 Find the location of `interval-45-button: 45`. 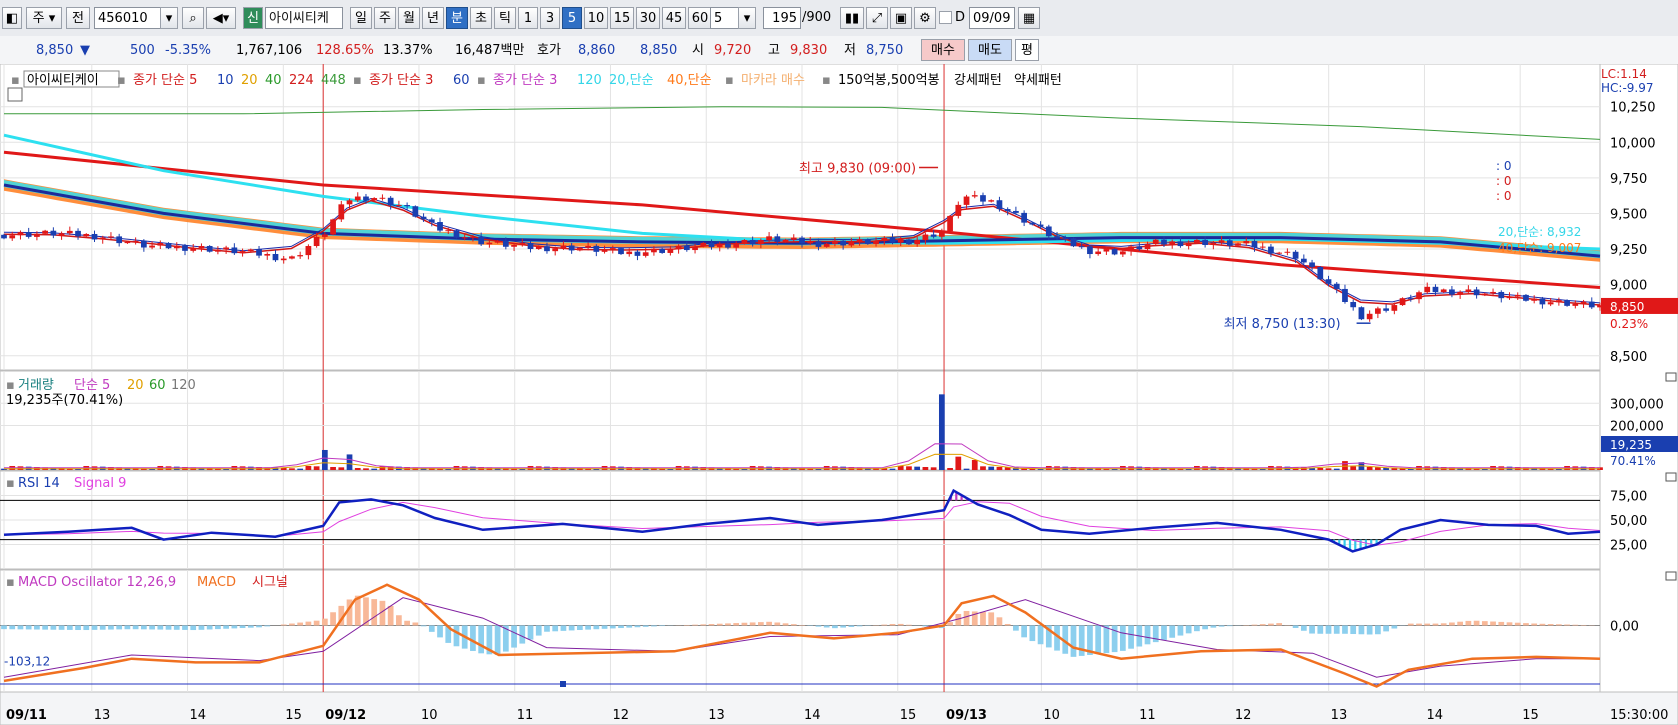

interval-45-button: 45 is located at coordinates (674, 18).